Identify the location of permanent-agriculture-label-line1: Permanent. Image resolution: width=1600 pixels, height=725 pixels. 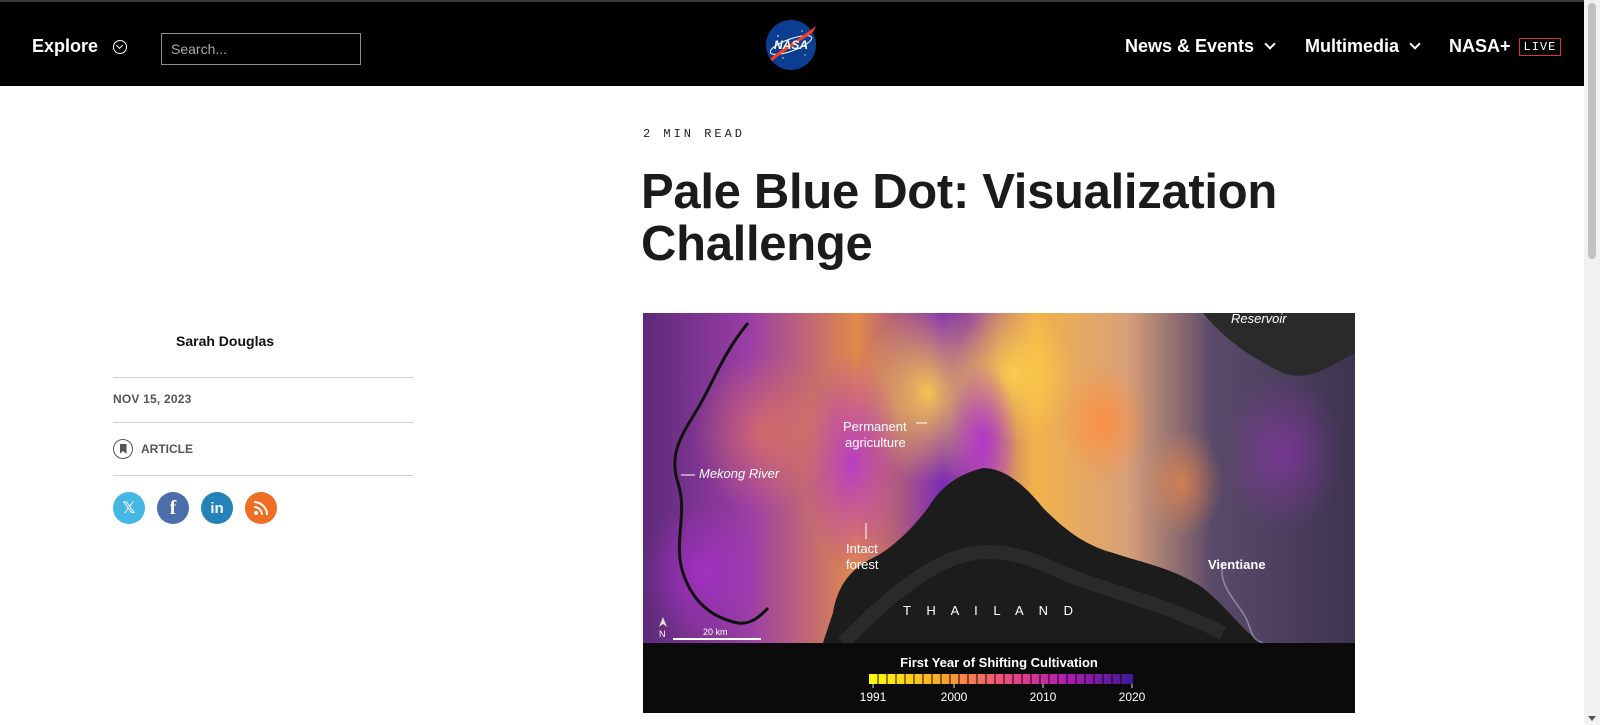
(875, 426).